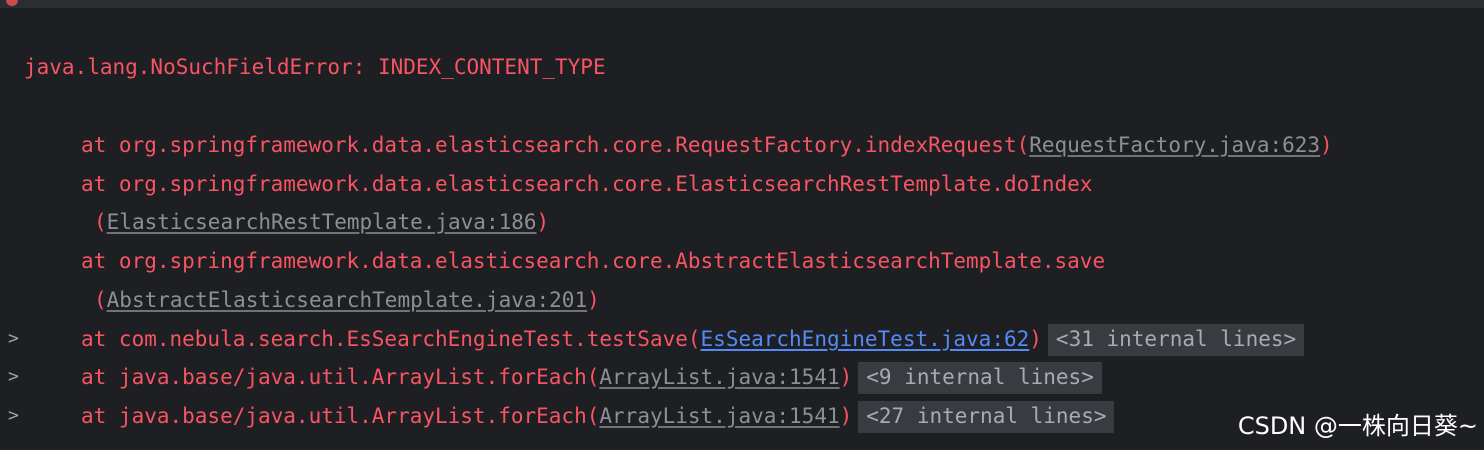  I want to click on source-link: ElasticsearchRestTemplate.java:186, so click(322, 222).